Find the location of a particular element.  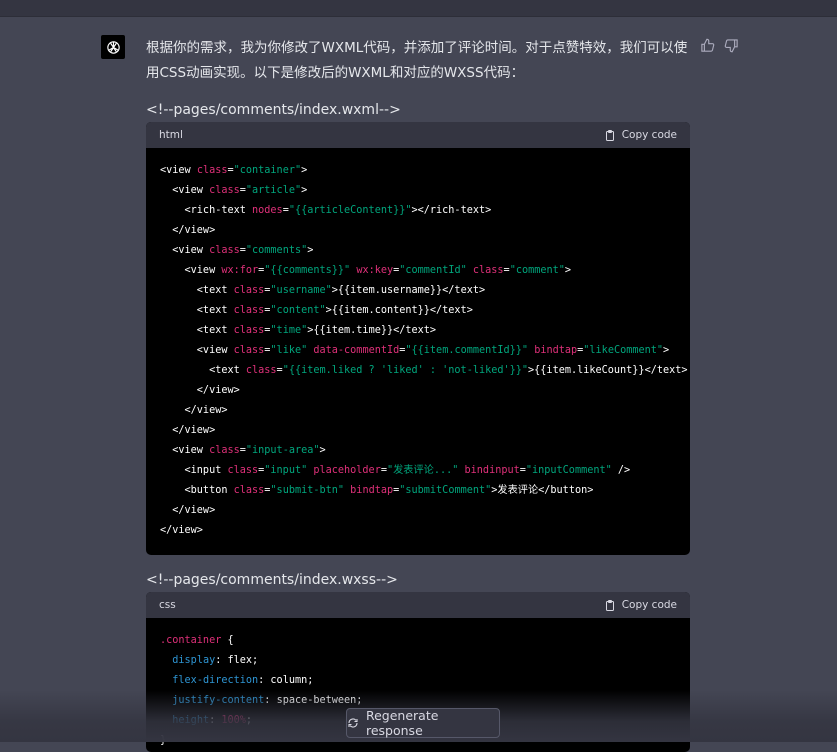

code-header: html Copy code is located at coordinates (418, 135).